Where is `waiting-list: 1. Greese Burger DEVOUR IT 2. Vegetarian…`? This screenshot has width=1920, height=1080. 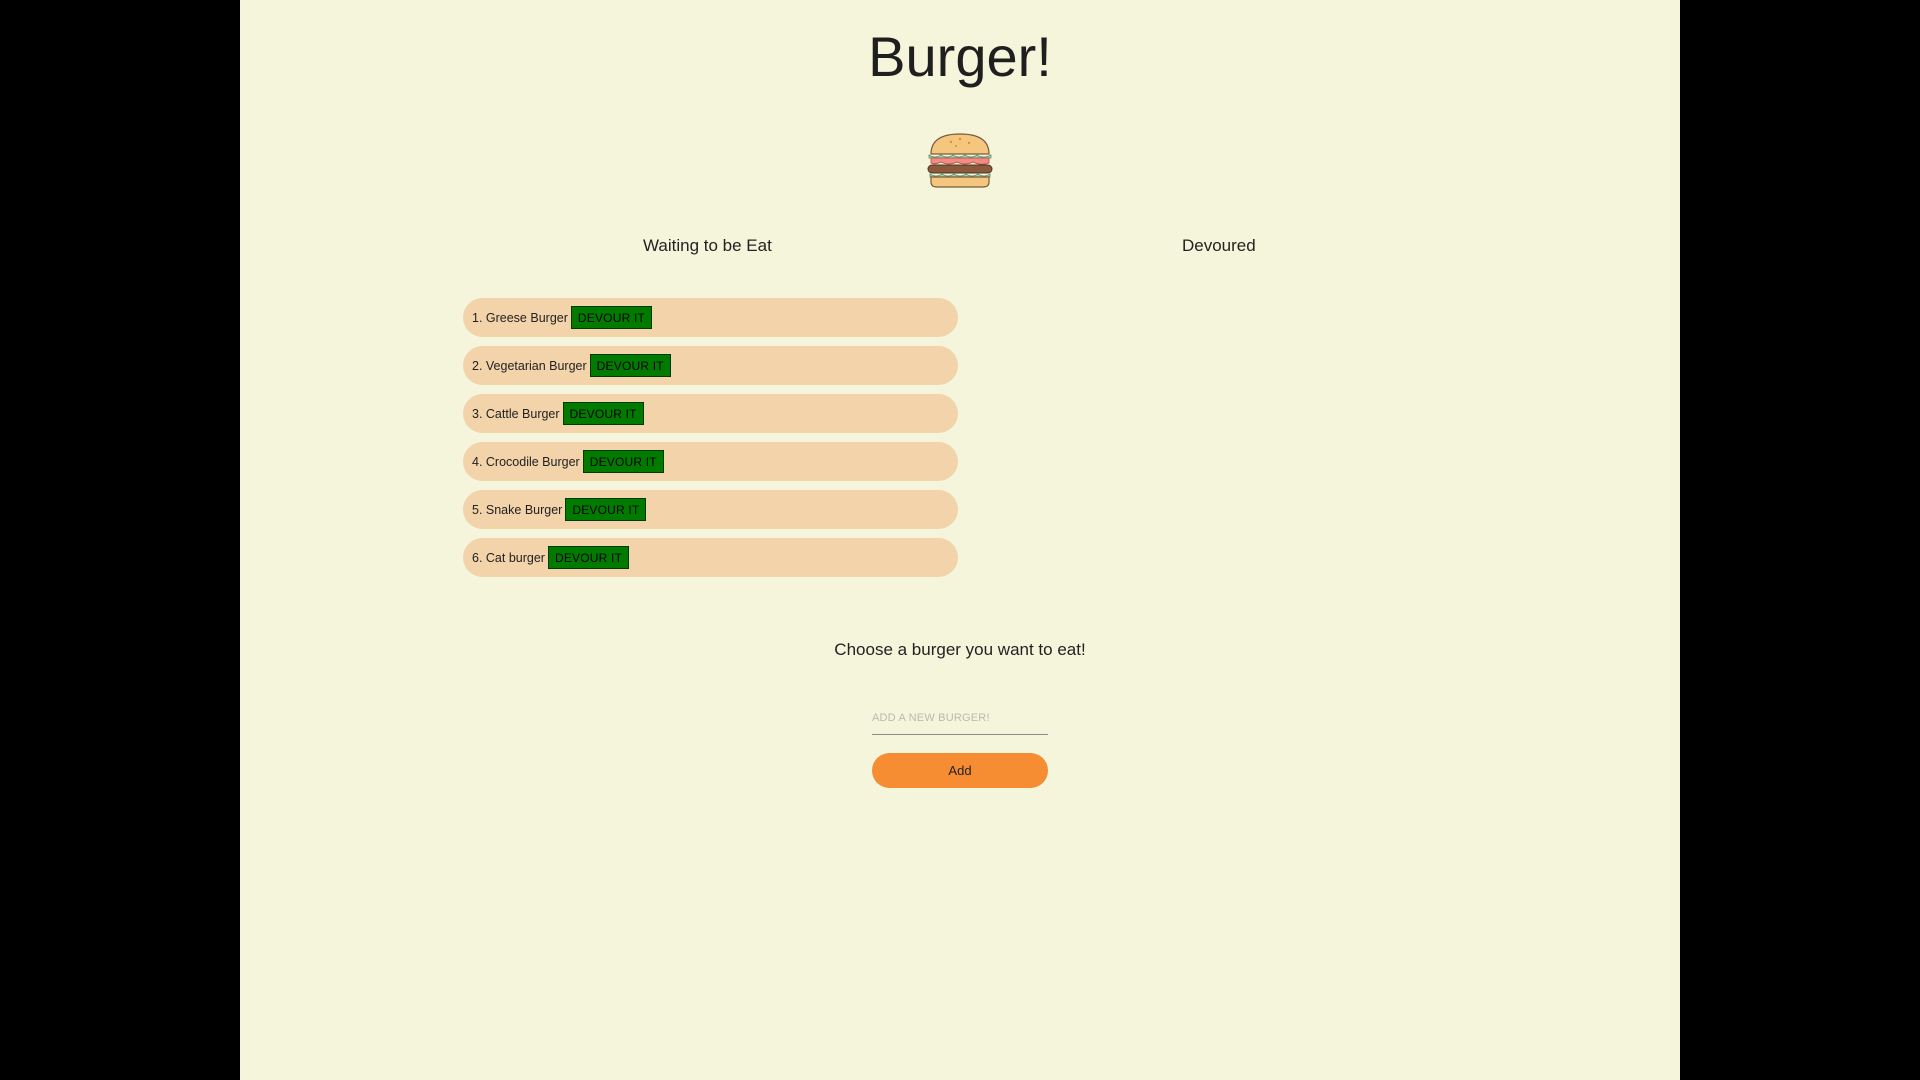 waiting-list: 1. Greese Burger DEVOUR IT 2. Vegetarian… is located at coordinates (710, 442).